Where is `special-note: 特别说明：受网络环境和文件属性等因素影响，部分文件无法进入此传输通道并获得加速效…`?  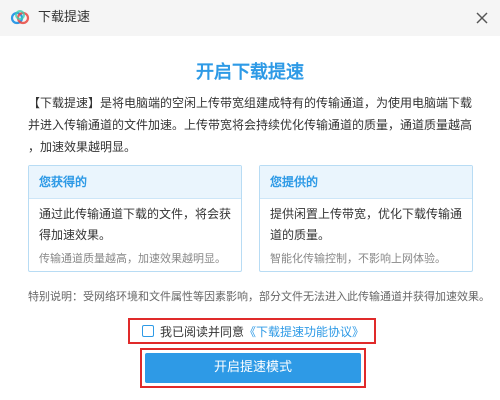
special-note: 特别说明：受网络环境和文件属性等因素影响，部分文件无法进入此传输通道并获得加速效… is located at coordinates (259, 296).